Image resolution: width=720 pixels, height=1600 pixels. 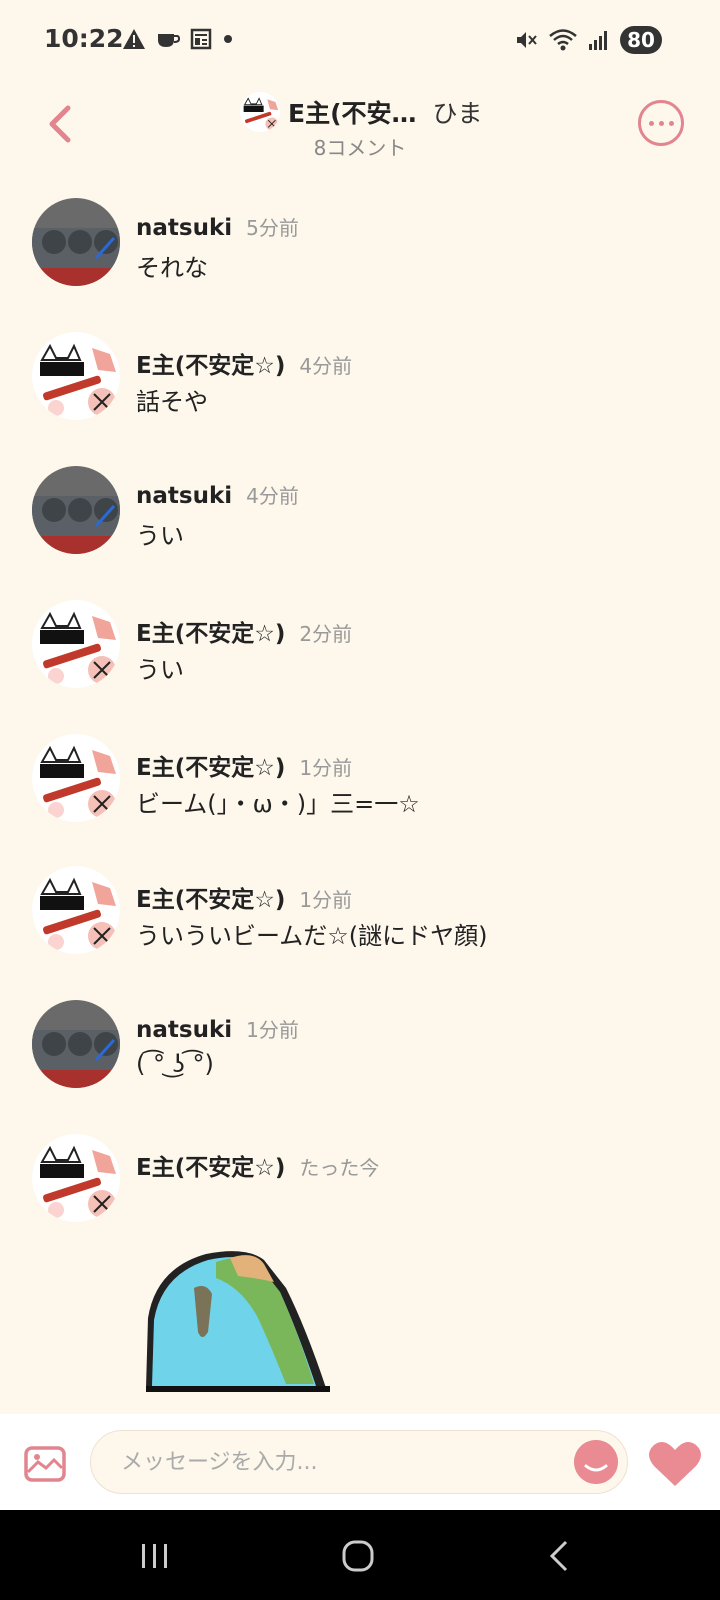 I want to click on system-nav-bar, so click(x=360, y=1555).